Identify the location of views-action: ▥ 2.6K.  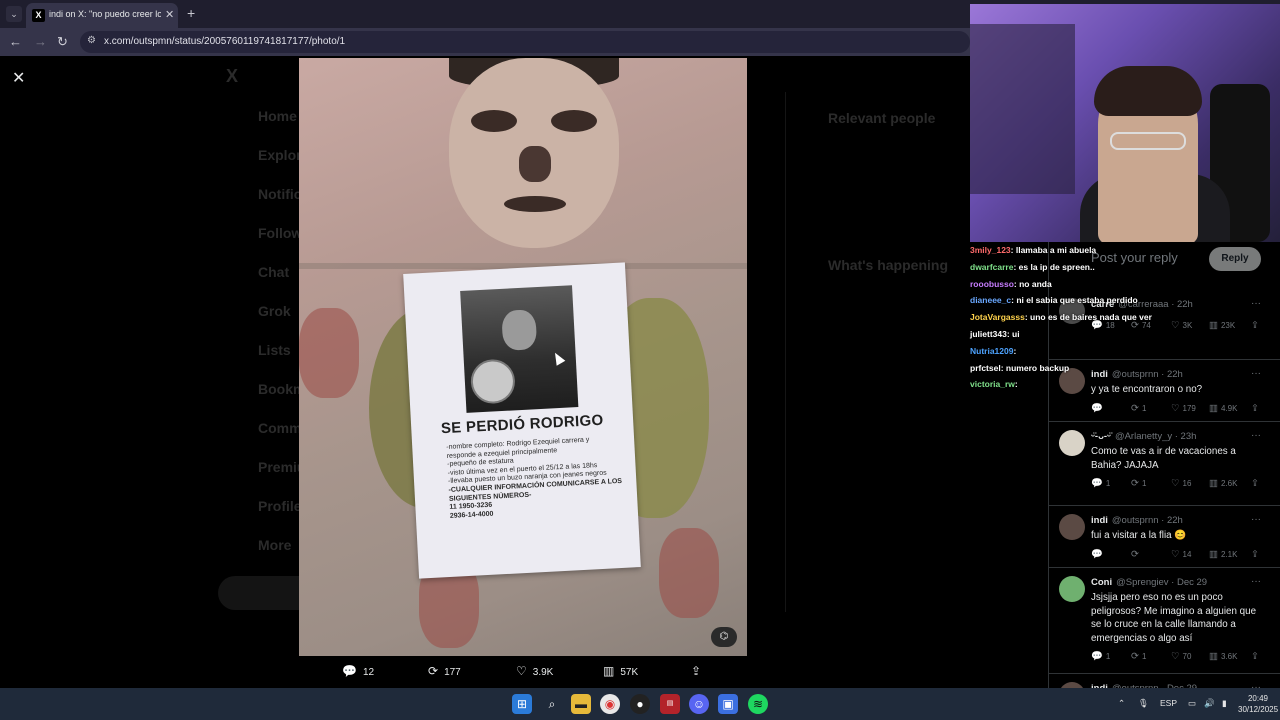
(1223, 483).